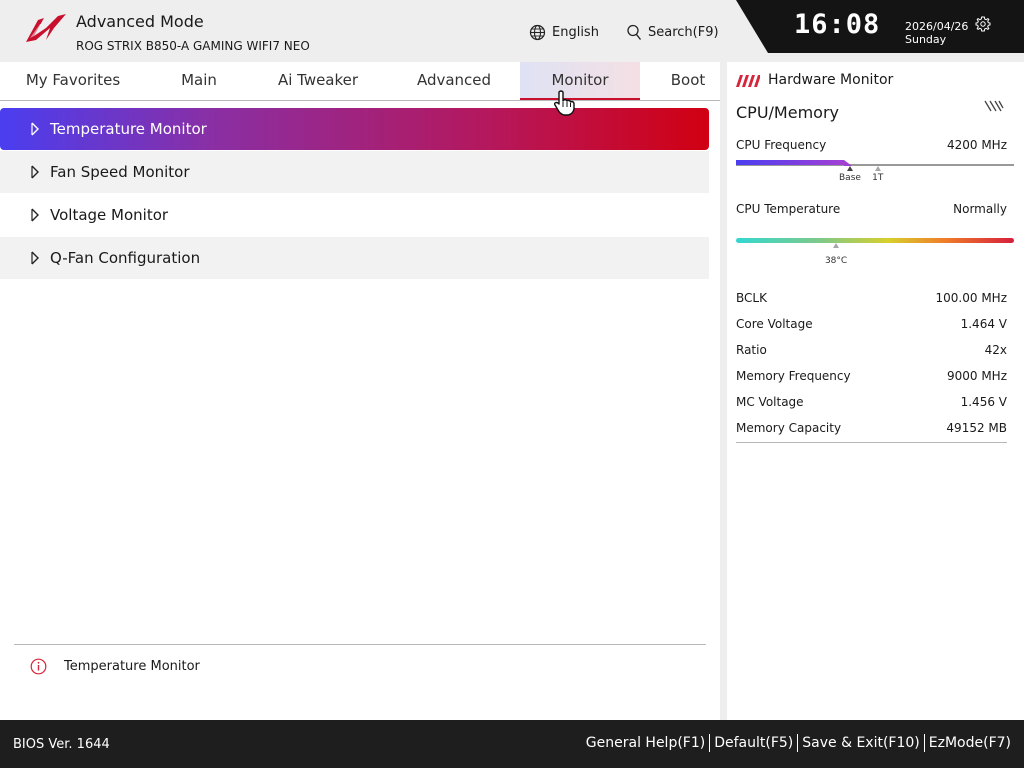 This screenshot has width=1024, height=768. What do you see at coordinates (537, 32) in the screenshot?
I see `globe-icon` at bounding box center [537, 32].